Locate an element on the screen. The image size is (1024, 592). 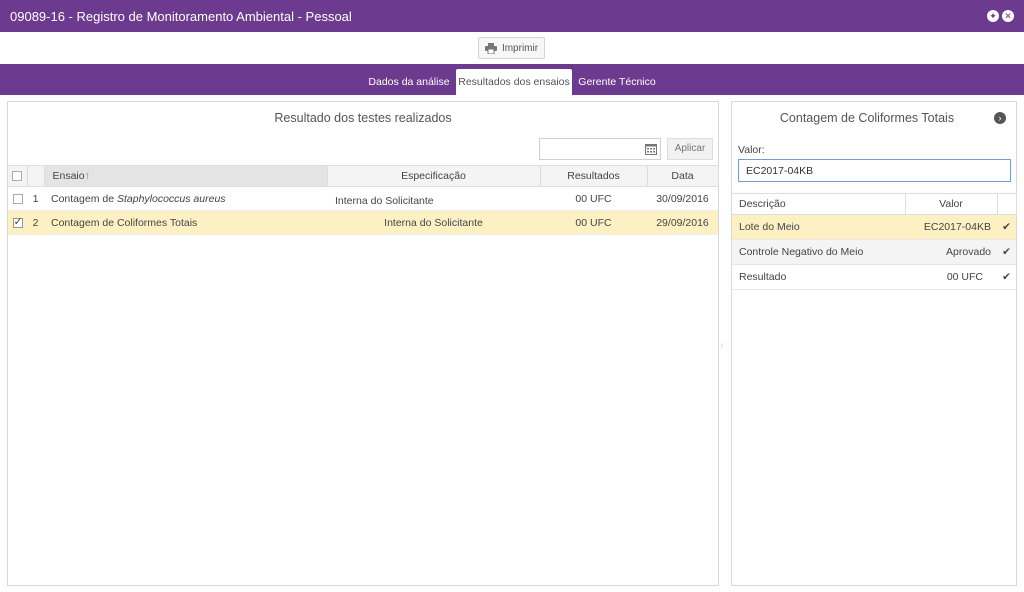
help-icon: ✦ is located at coordinates (993, 16).